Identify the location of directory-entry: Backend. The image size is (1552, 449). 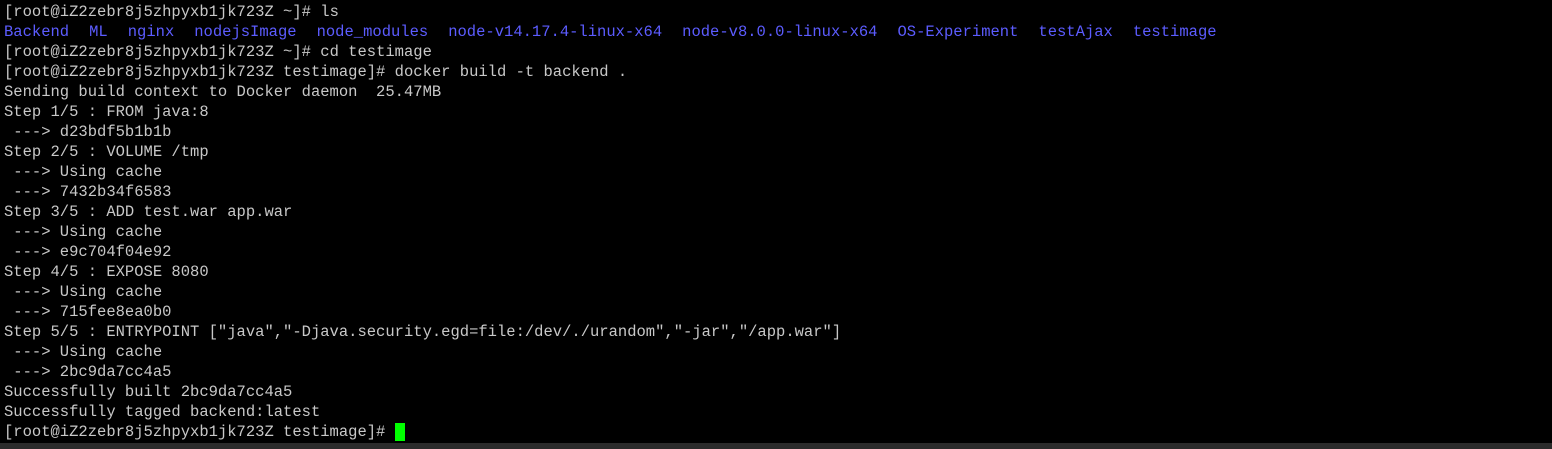
(37, 32).